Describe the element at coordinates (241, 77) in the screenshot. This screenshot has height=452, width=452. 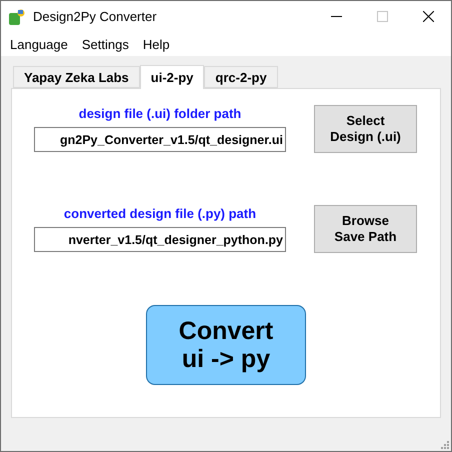
I see `tab: qrc-2-py` at that location.